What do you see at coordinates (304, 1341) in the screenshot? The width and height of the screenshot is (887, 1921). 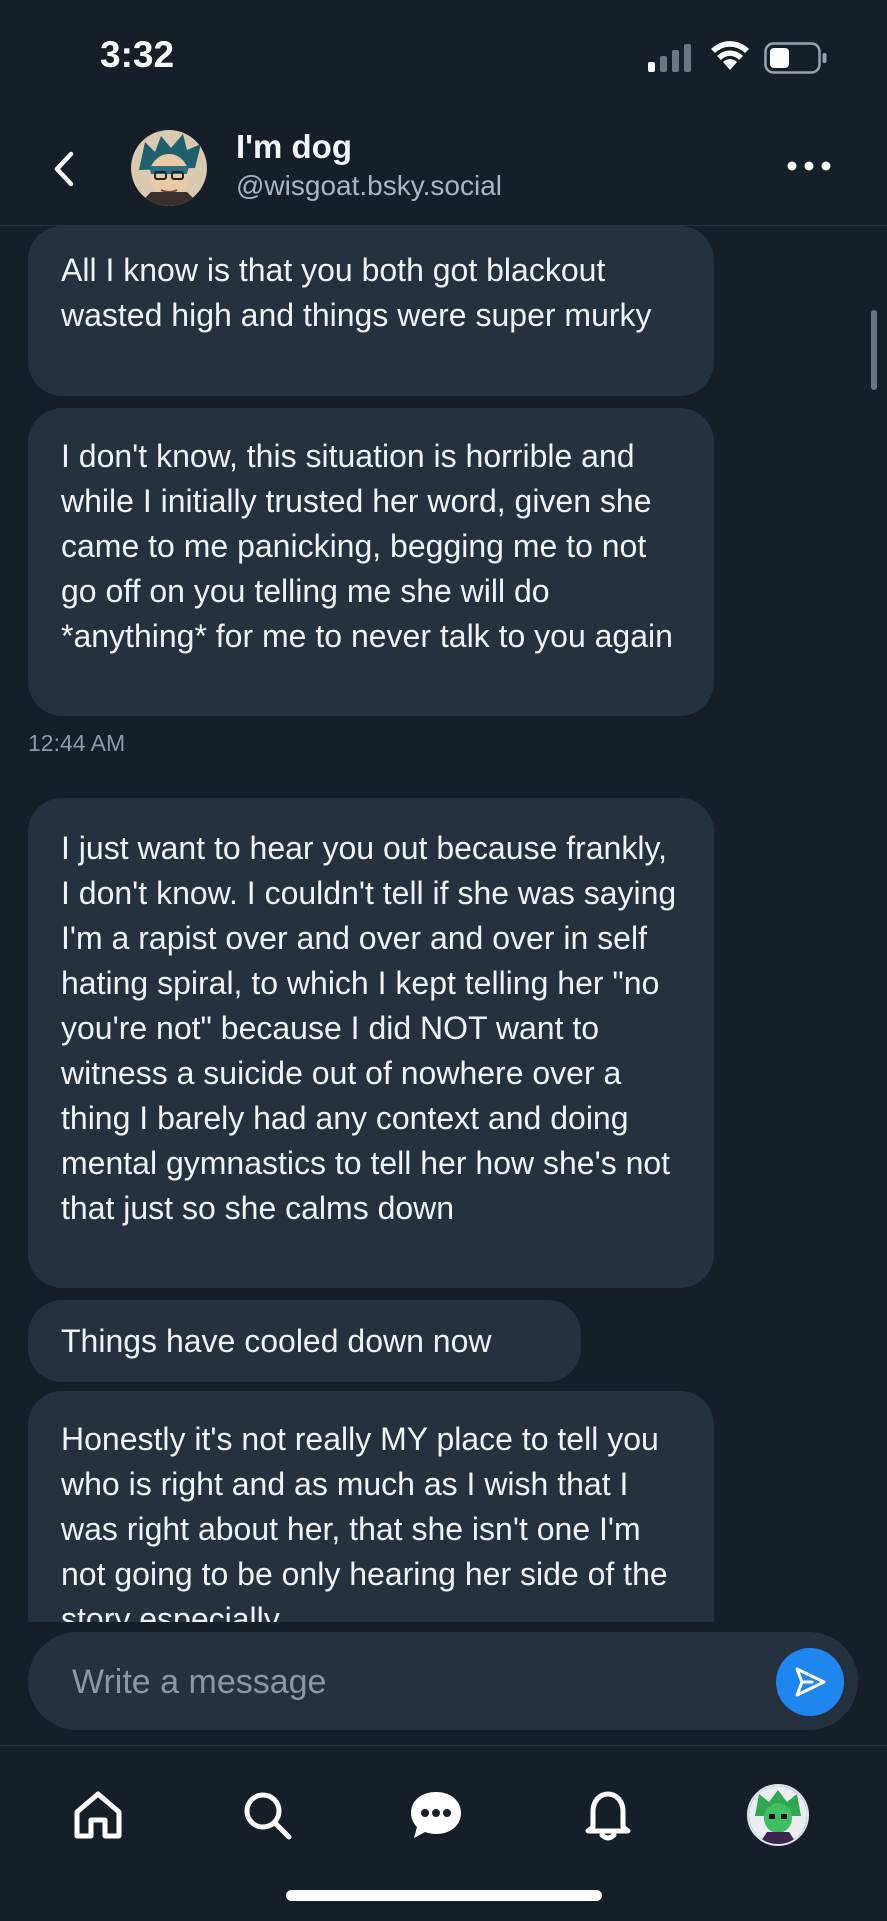 I see `message-bubble: Things have cooled down now` at bounding box center [304, 1341].